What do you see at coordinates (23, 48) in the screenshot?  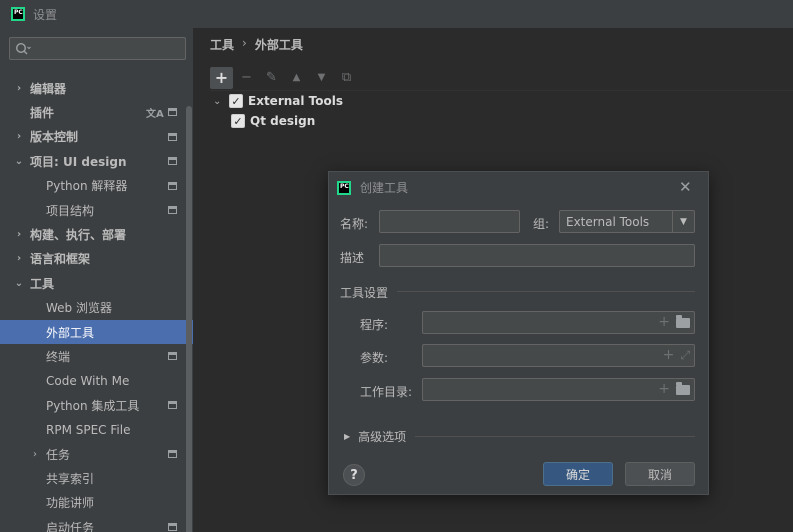 I see `search-icon` at bounding box center [23, 48].